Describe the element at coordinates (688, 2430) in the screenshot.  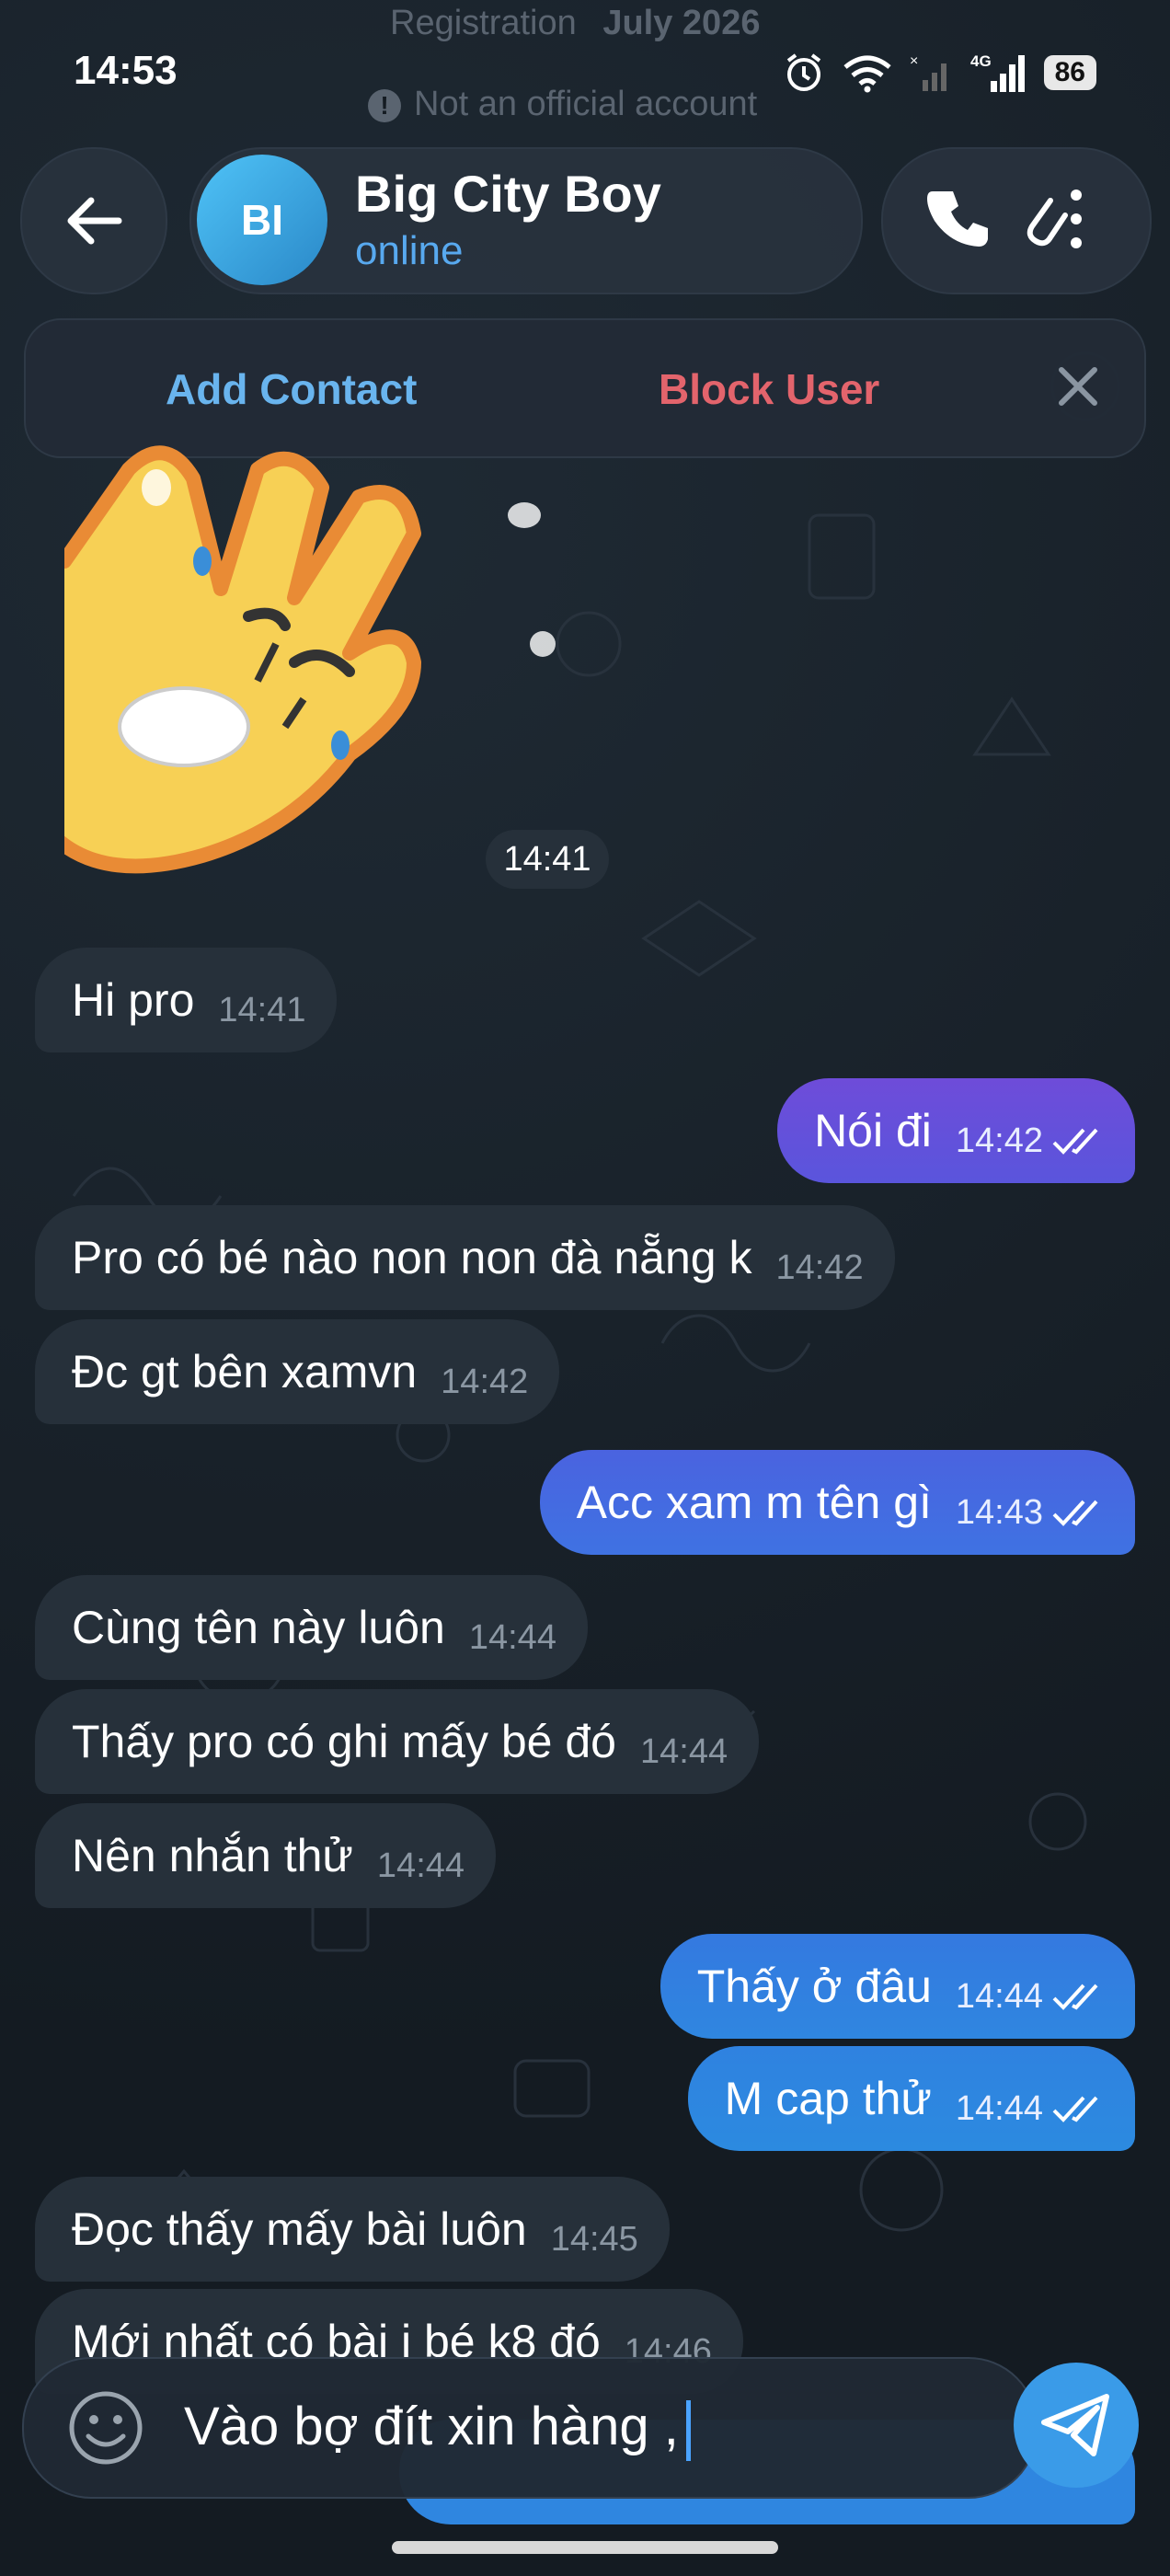
I see `text-caret` at that location.